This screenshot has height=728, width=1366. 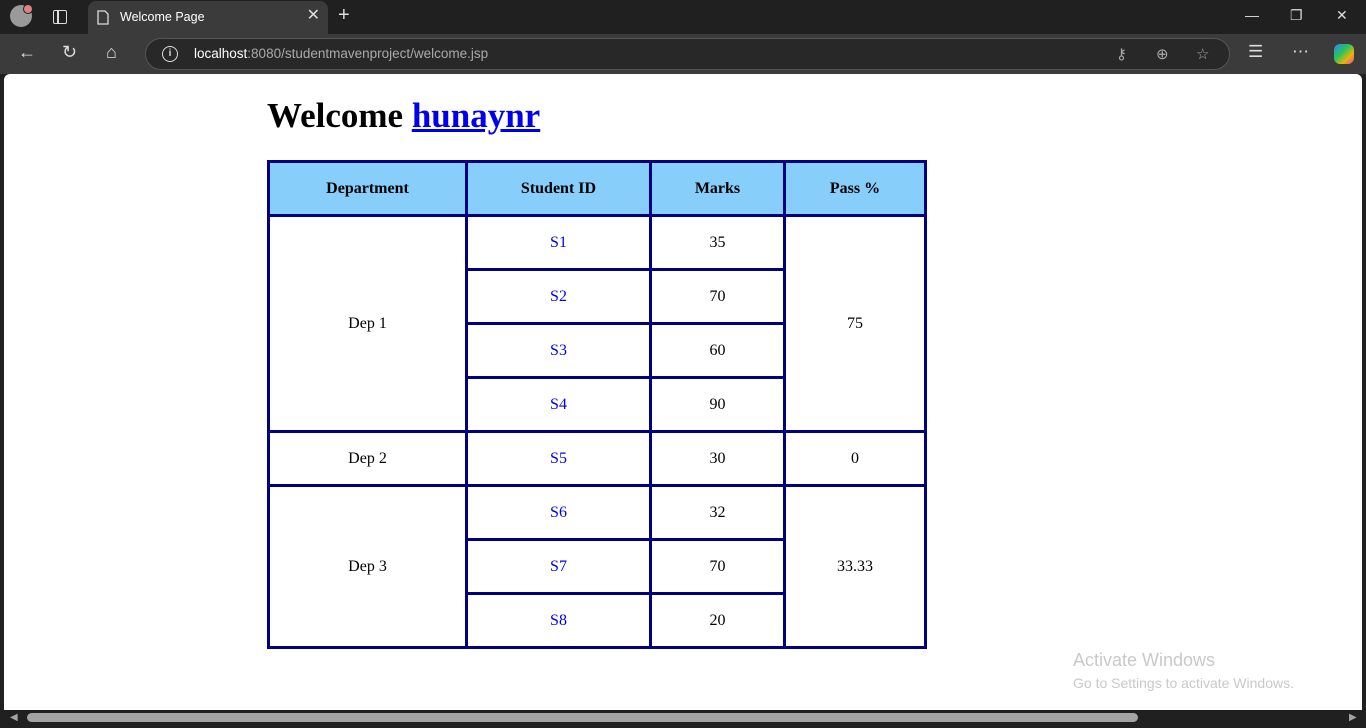 I want to click on header-marks: Marks, so click(x=717, y=188).